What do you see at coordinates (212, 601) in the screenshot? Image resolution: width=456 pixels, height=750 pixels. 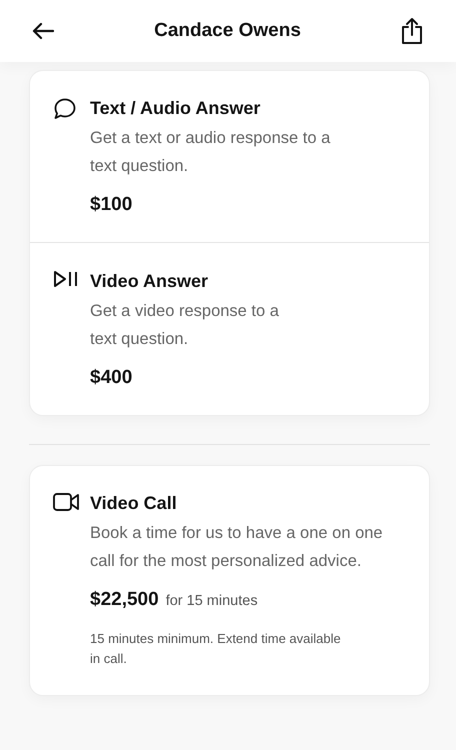 I see `price-note: for 15 minutes` at bounding box center [212, 601].